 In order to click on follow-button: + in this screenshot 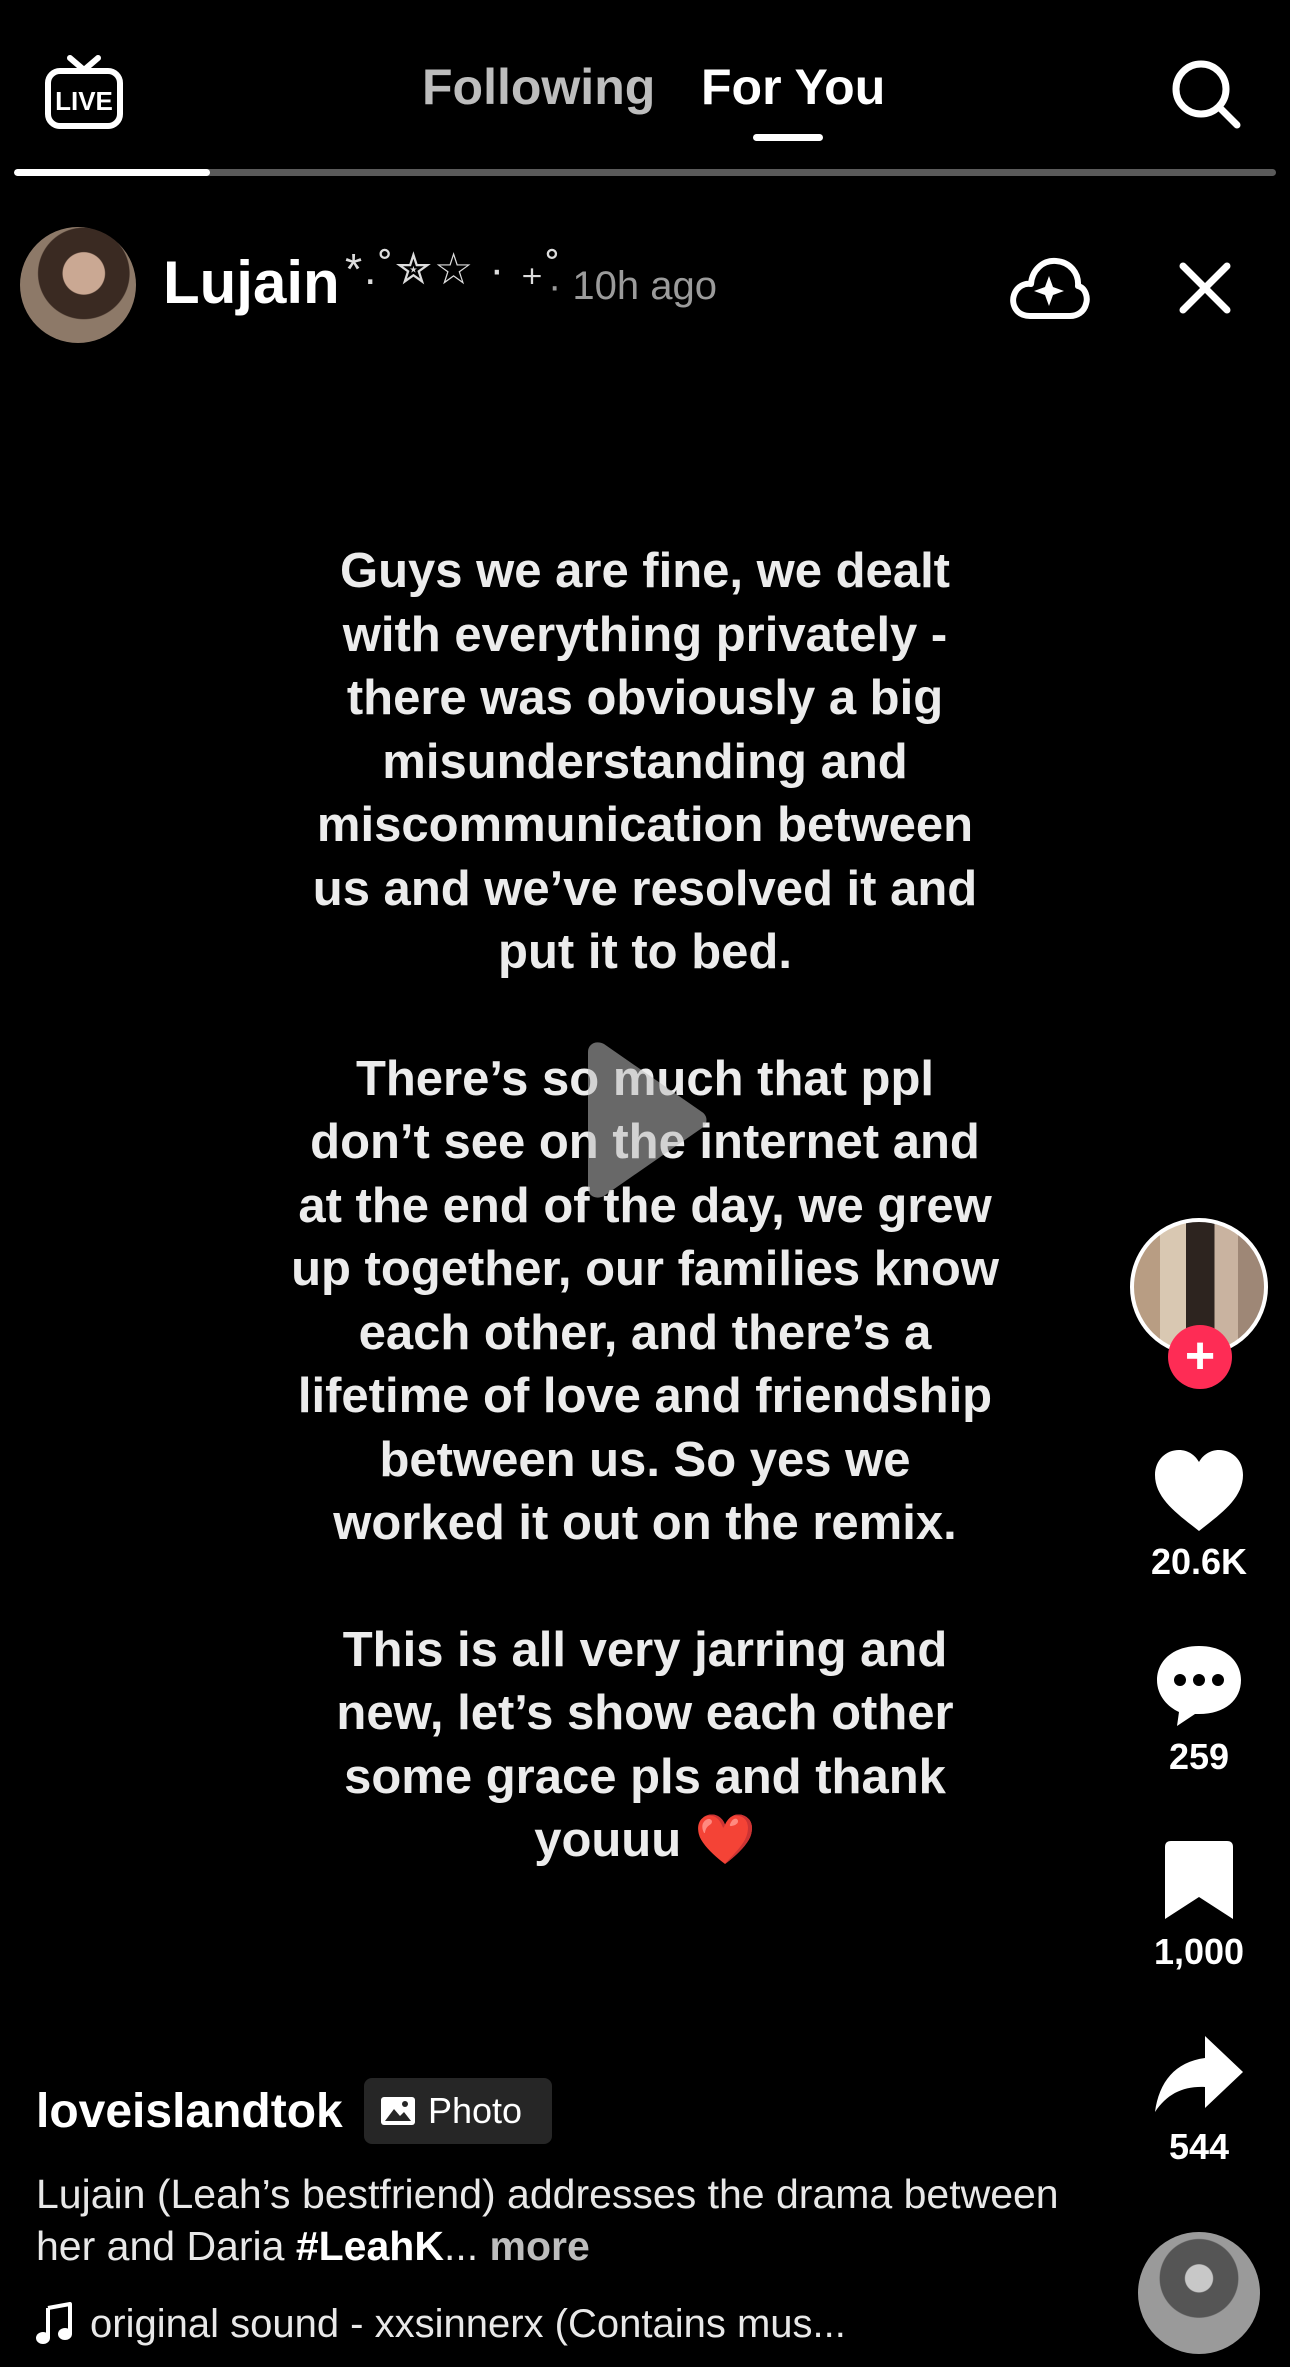, I will do `click(1200, 1357)`.